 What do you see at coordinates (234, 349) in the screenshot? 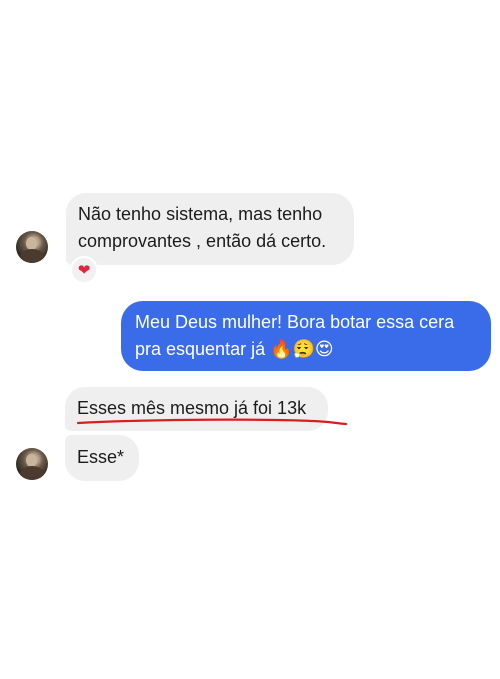
I see `message-line: pra esquentar já 🔥😮‍💨😍` at bounding box center [234, 349].